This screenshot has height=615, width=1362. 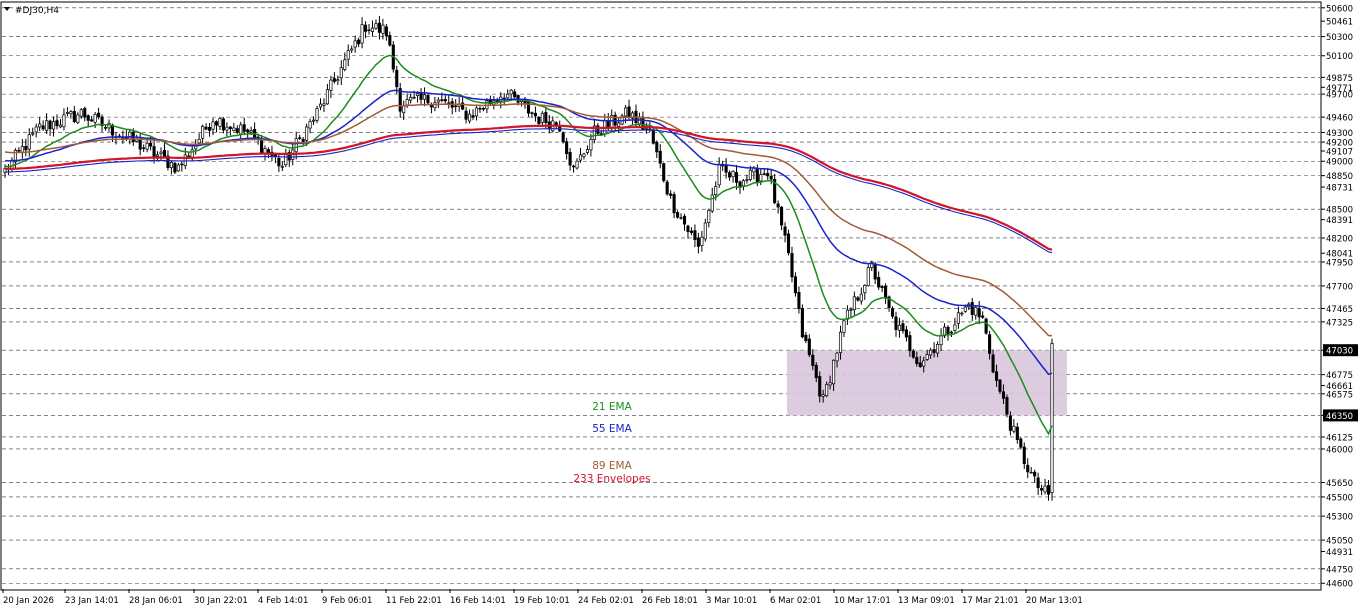 I want to click on svg-text: 30 Jan 22:01, so click(x=221, y=601).